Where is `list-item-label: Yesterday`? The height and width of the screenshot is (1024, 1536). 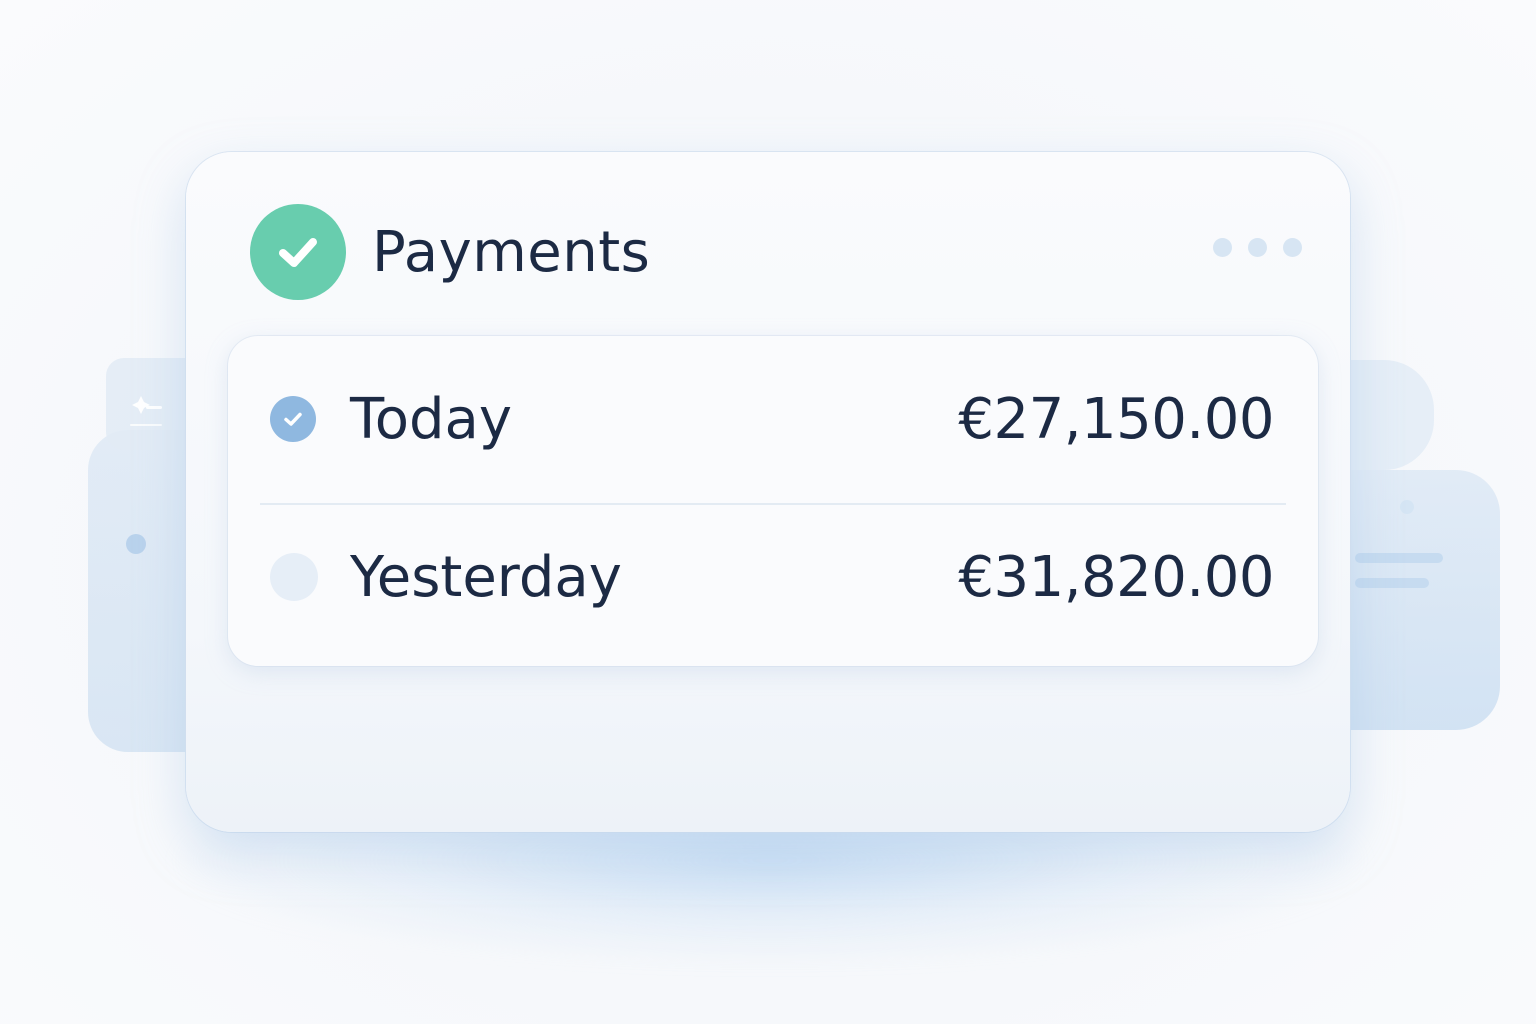
list-item-label: Yesterday is located at coordinates (486, 577).